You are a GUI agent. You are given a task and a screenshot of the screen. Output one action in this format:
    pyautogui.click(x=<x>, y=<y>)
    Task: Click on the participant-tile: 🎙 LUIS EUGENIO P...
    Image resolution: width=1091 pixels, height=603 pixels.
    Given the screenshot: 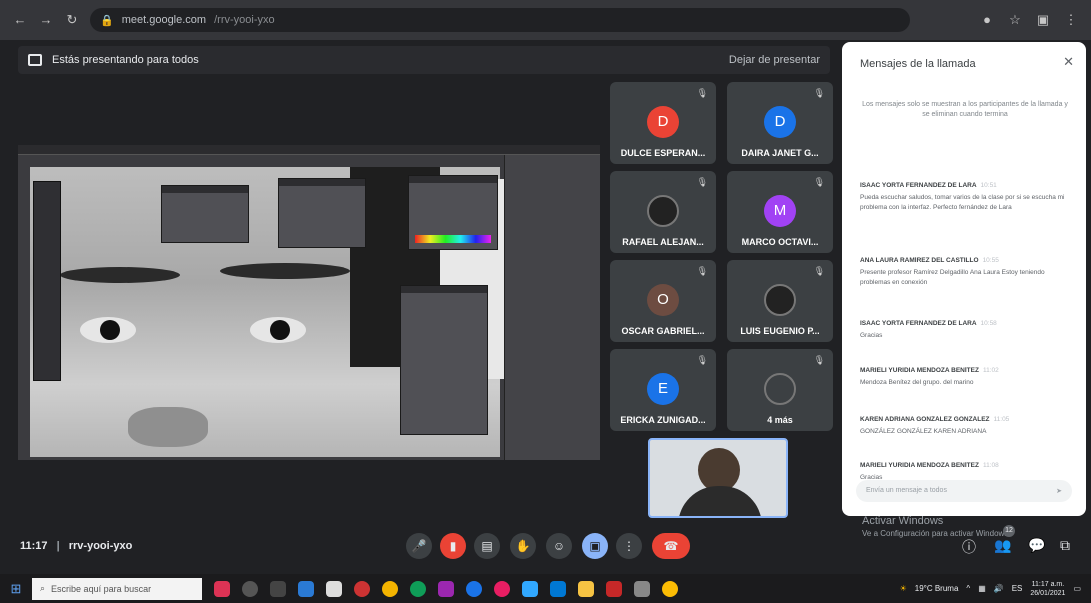 What is the action you would take?
    pyautogui.click(x=780, y=301)
    